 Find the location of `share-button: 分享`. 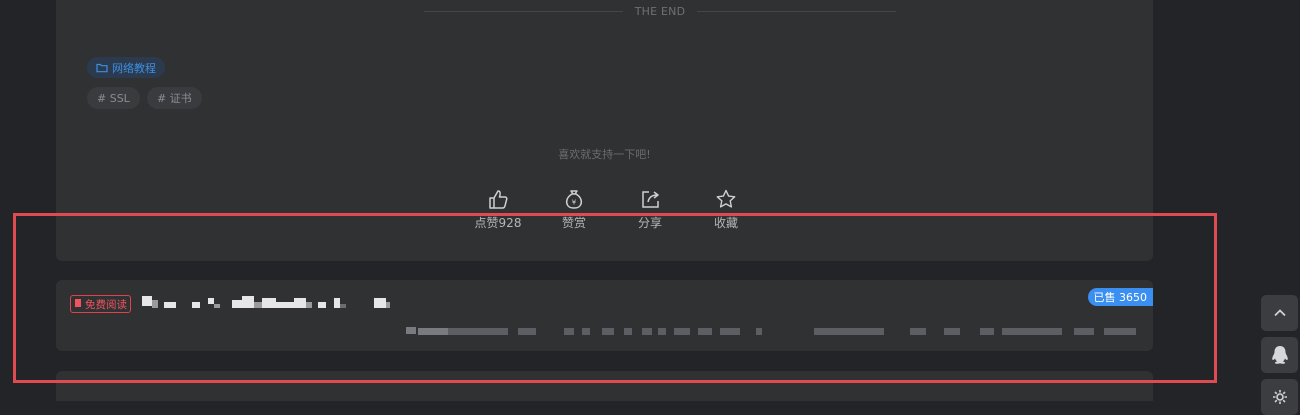

share-button: 分享 is located at coordinates (650, 209).